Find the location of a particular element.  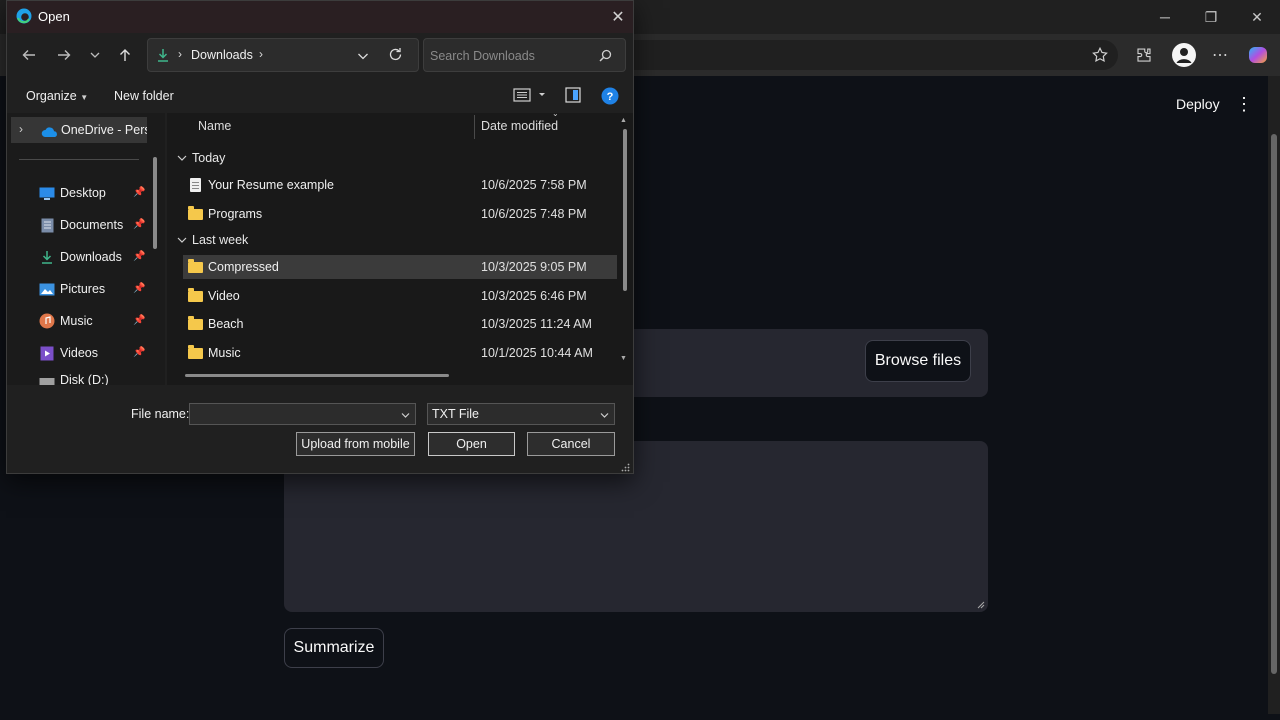

minimize-button: ─ is located at coordinates (1165, 17).